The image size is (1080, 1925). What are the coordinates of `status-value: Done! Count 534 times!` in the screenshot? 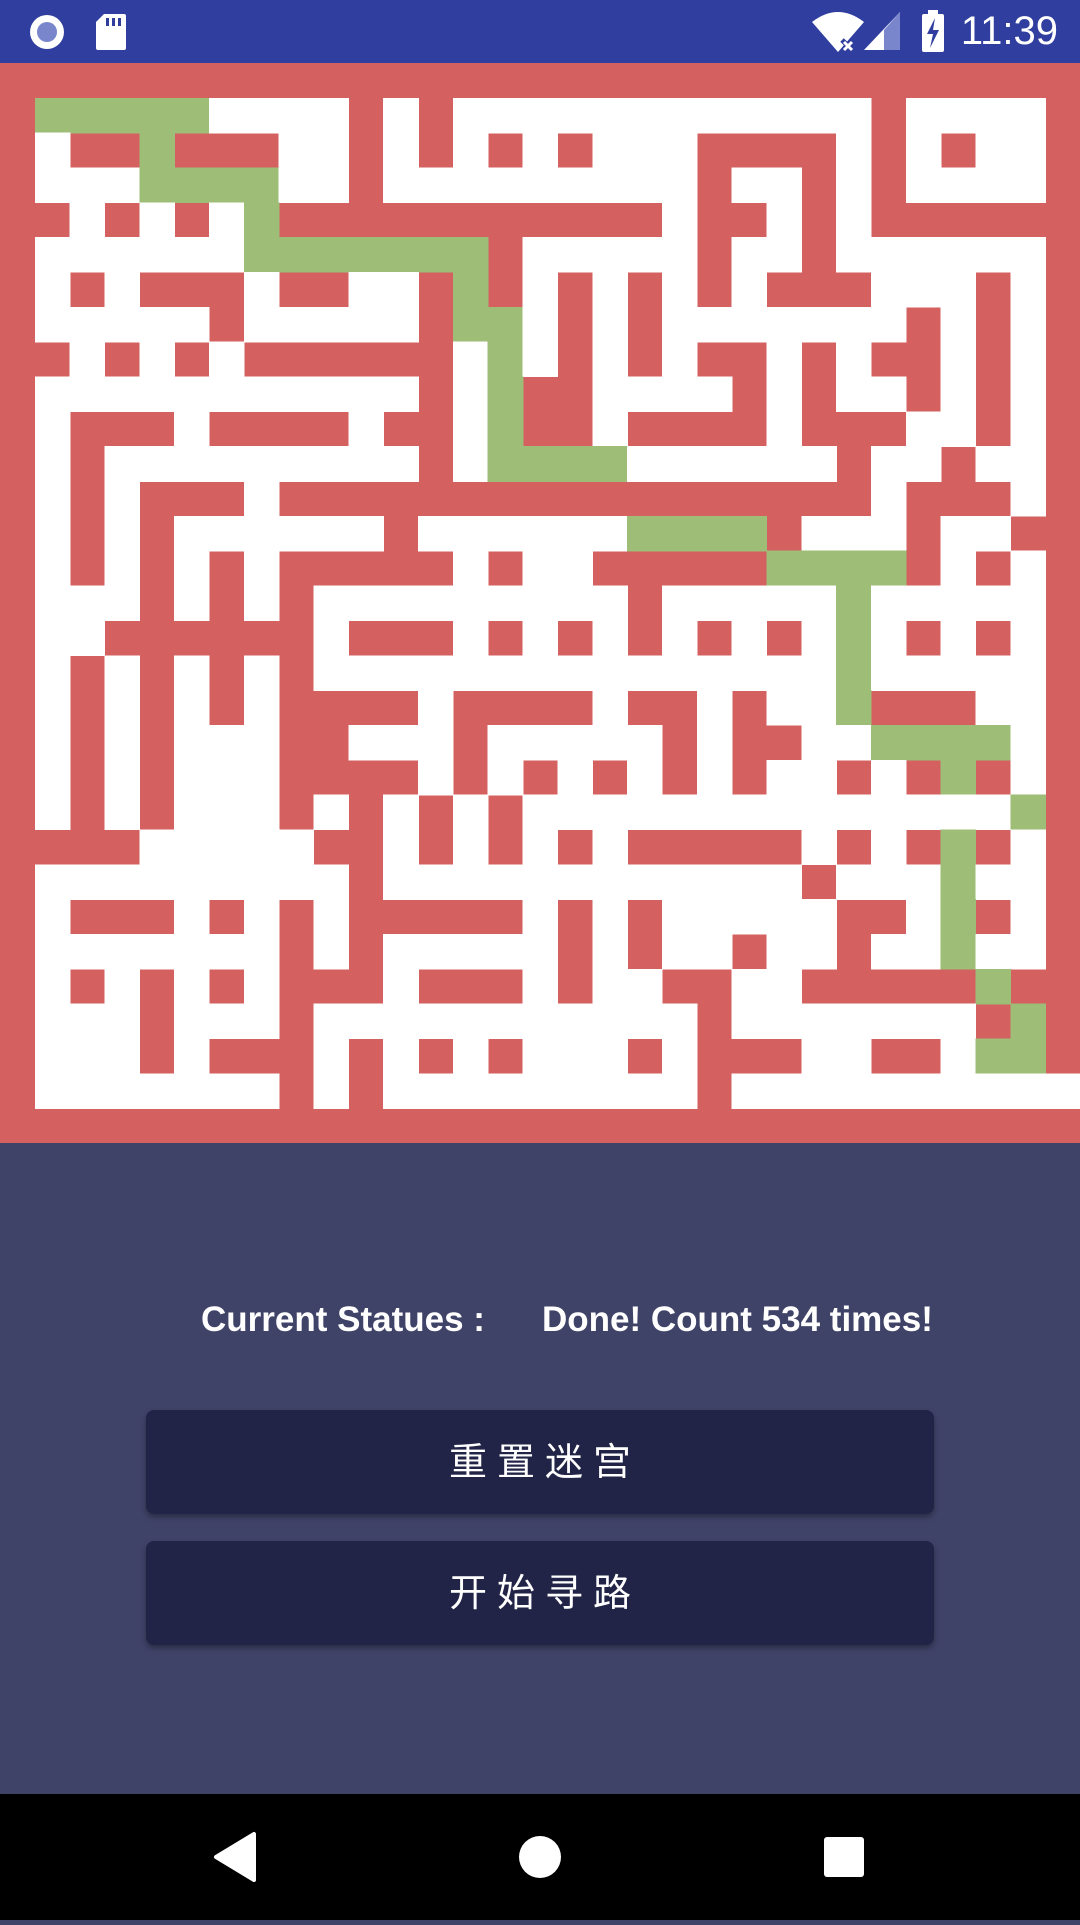 It's located at (737, 1319).